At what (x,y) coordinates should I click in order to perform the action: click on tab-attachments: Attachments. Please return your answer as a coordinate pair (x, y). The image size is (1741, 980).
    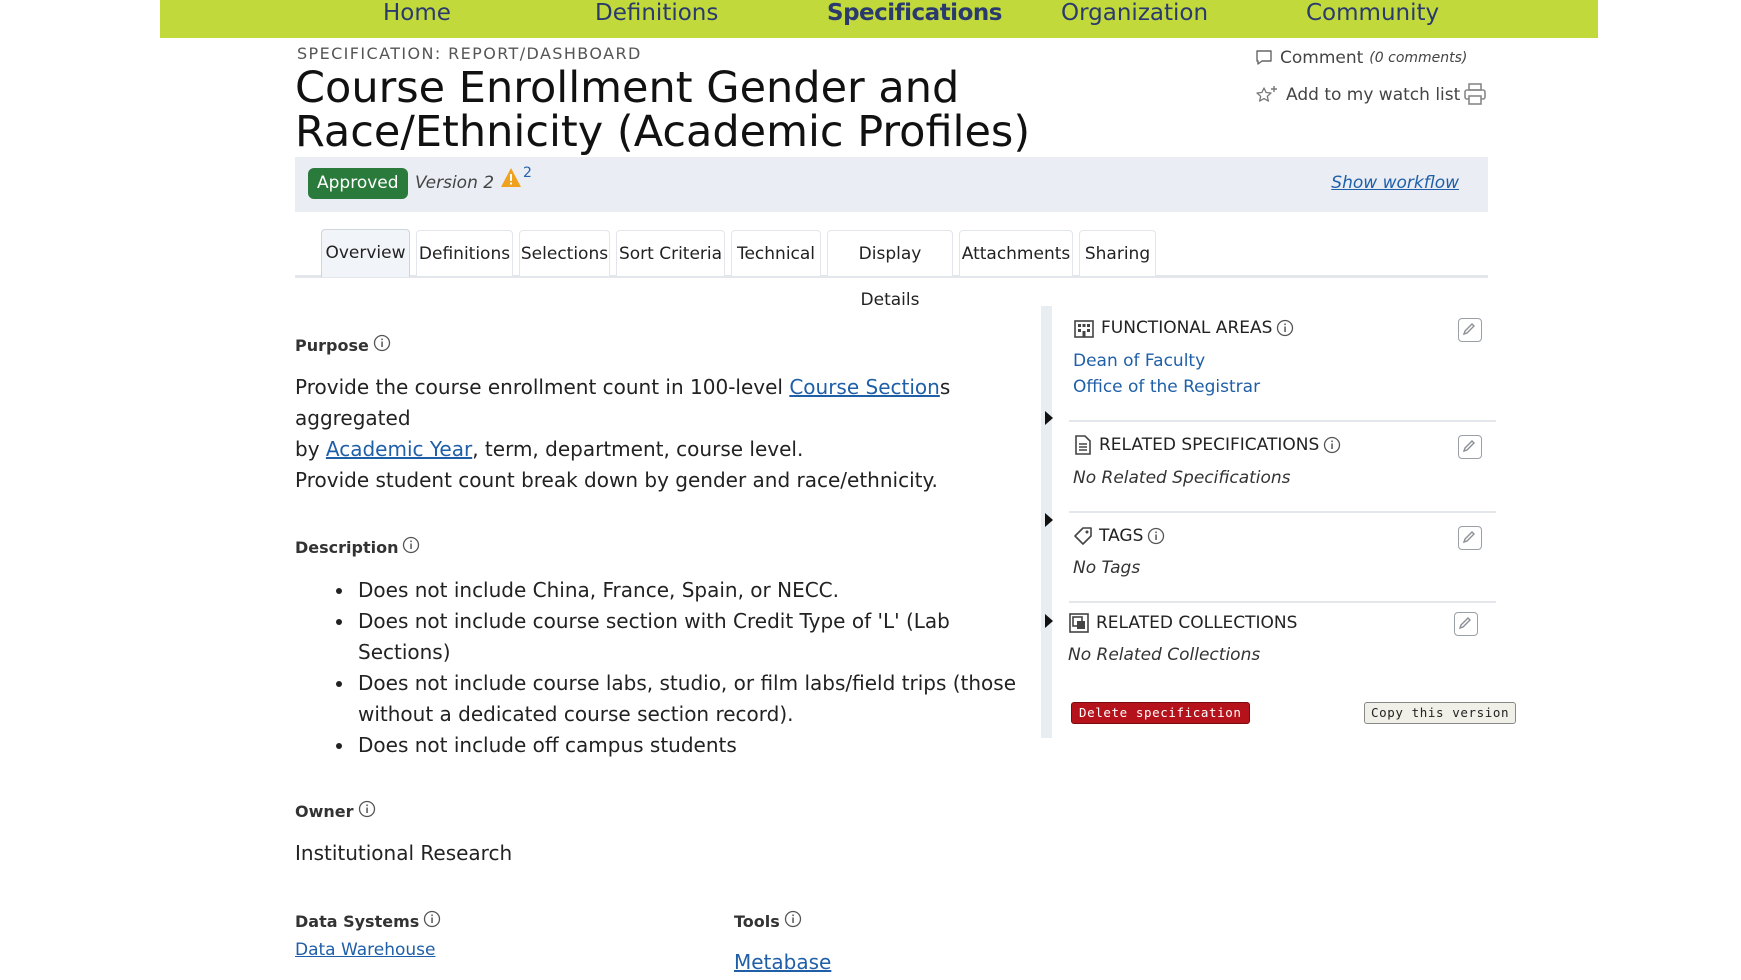
    Looking at the image, I should click on (1016, 253).